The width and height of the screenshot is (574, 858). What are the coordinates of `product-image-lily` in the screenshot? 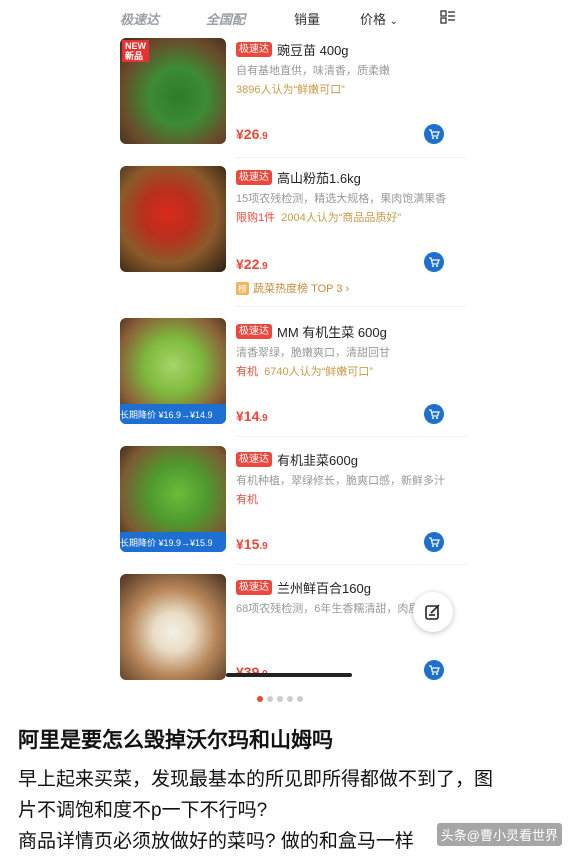 It's located at (173, 627).